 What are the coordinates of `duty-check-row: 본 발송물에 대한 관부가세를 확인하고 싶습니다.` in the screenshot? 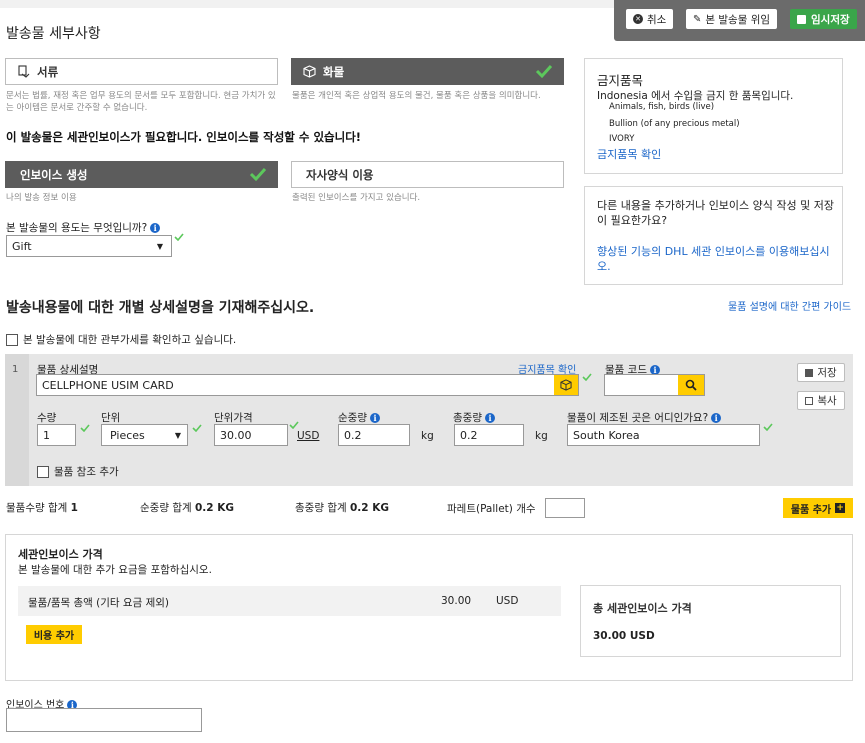 It's located at (121, 339).